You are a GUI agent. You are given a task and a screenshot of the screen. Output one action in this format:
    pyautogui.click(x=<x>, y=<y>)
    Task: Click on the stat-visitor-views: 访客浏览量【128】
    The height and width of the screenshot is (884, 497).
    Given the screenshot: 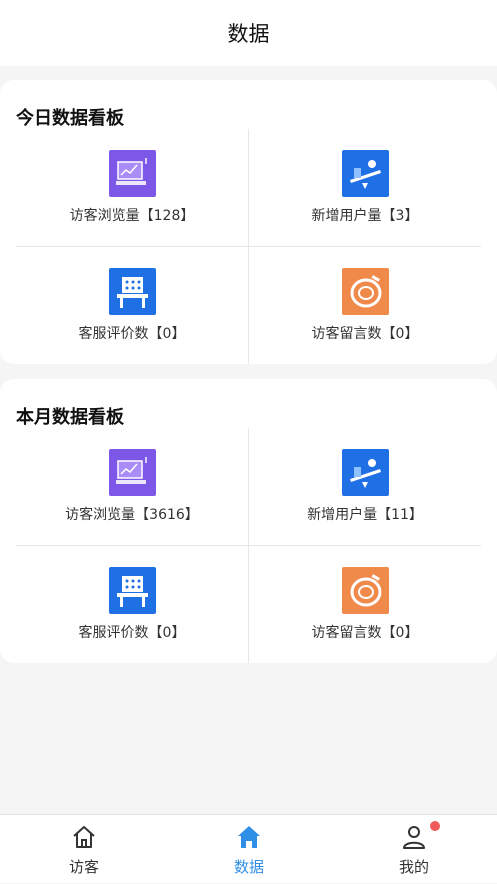 What is the action you would take?
    pyautogui.click(x=132, y=187)
    